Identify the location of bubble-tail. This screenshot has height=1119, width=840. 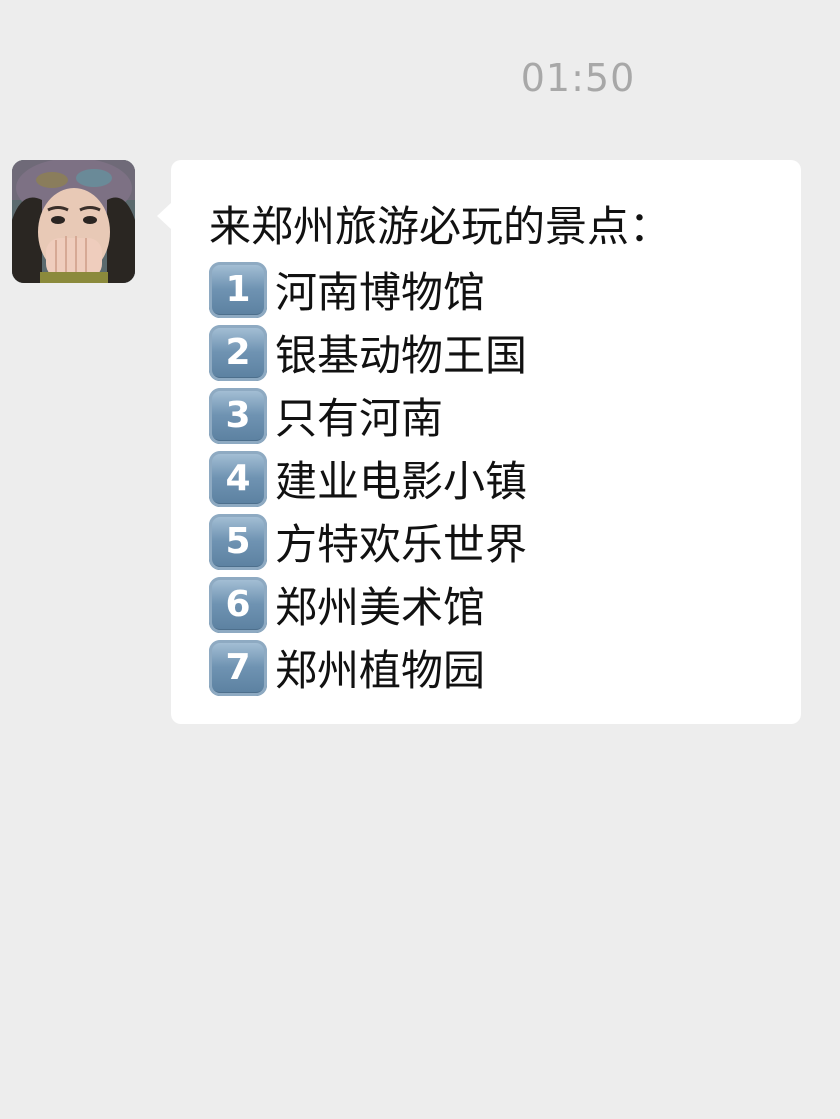
(164, 216).